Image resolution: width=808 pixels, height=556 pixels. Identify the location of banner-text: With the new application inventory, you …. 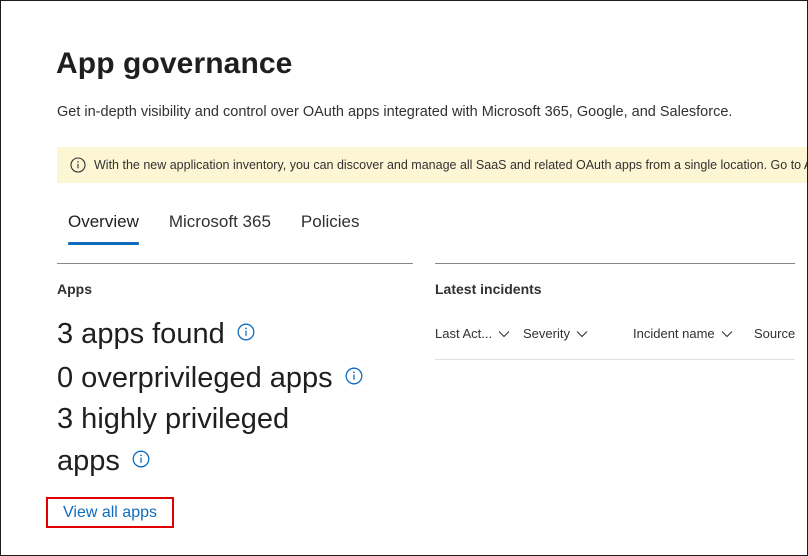
(451, 165).